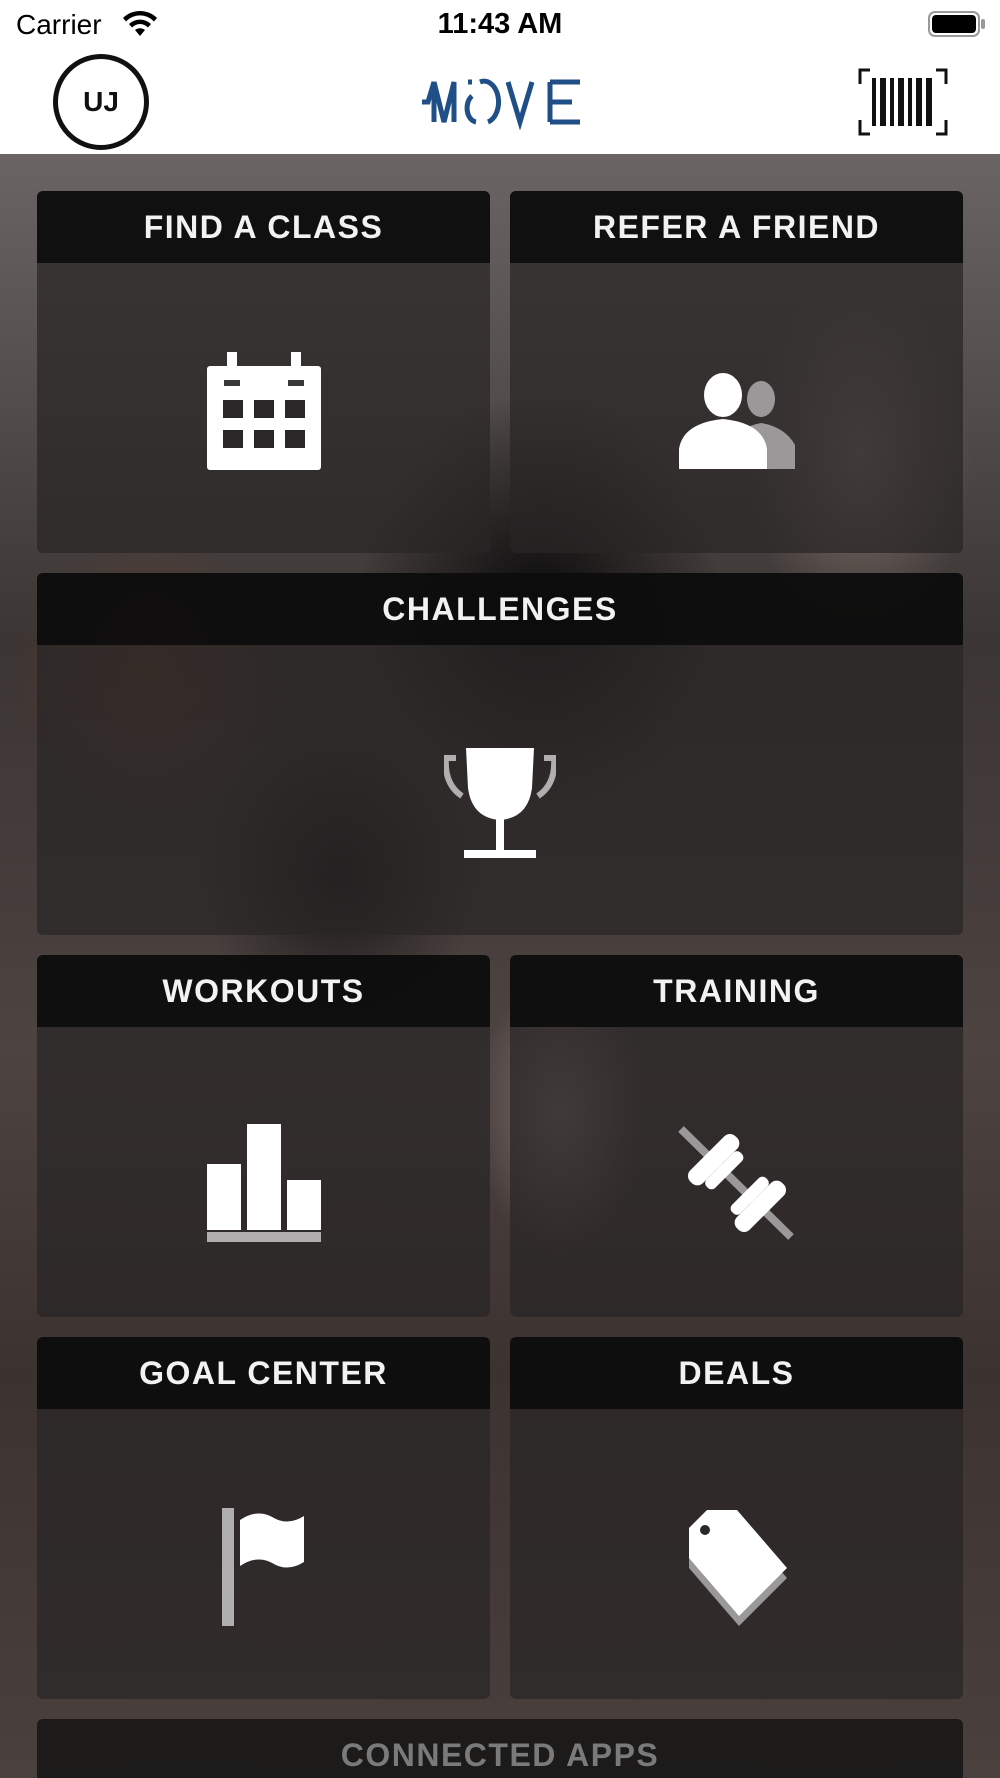 The height and width of the screenshot is (1778, 1000). Describe the element at coordinates (500, 609) in the screenshot. I see `tile-title: CHALLENGES` at that location.